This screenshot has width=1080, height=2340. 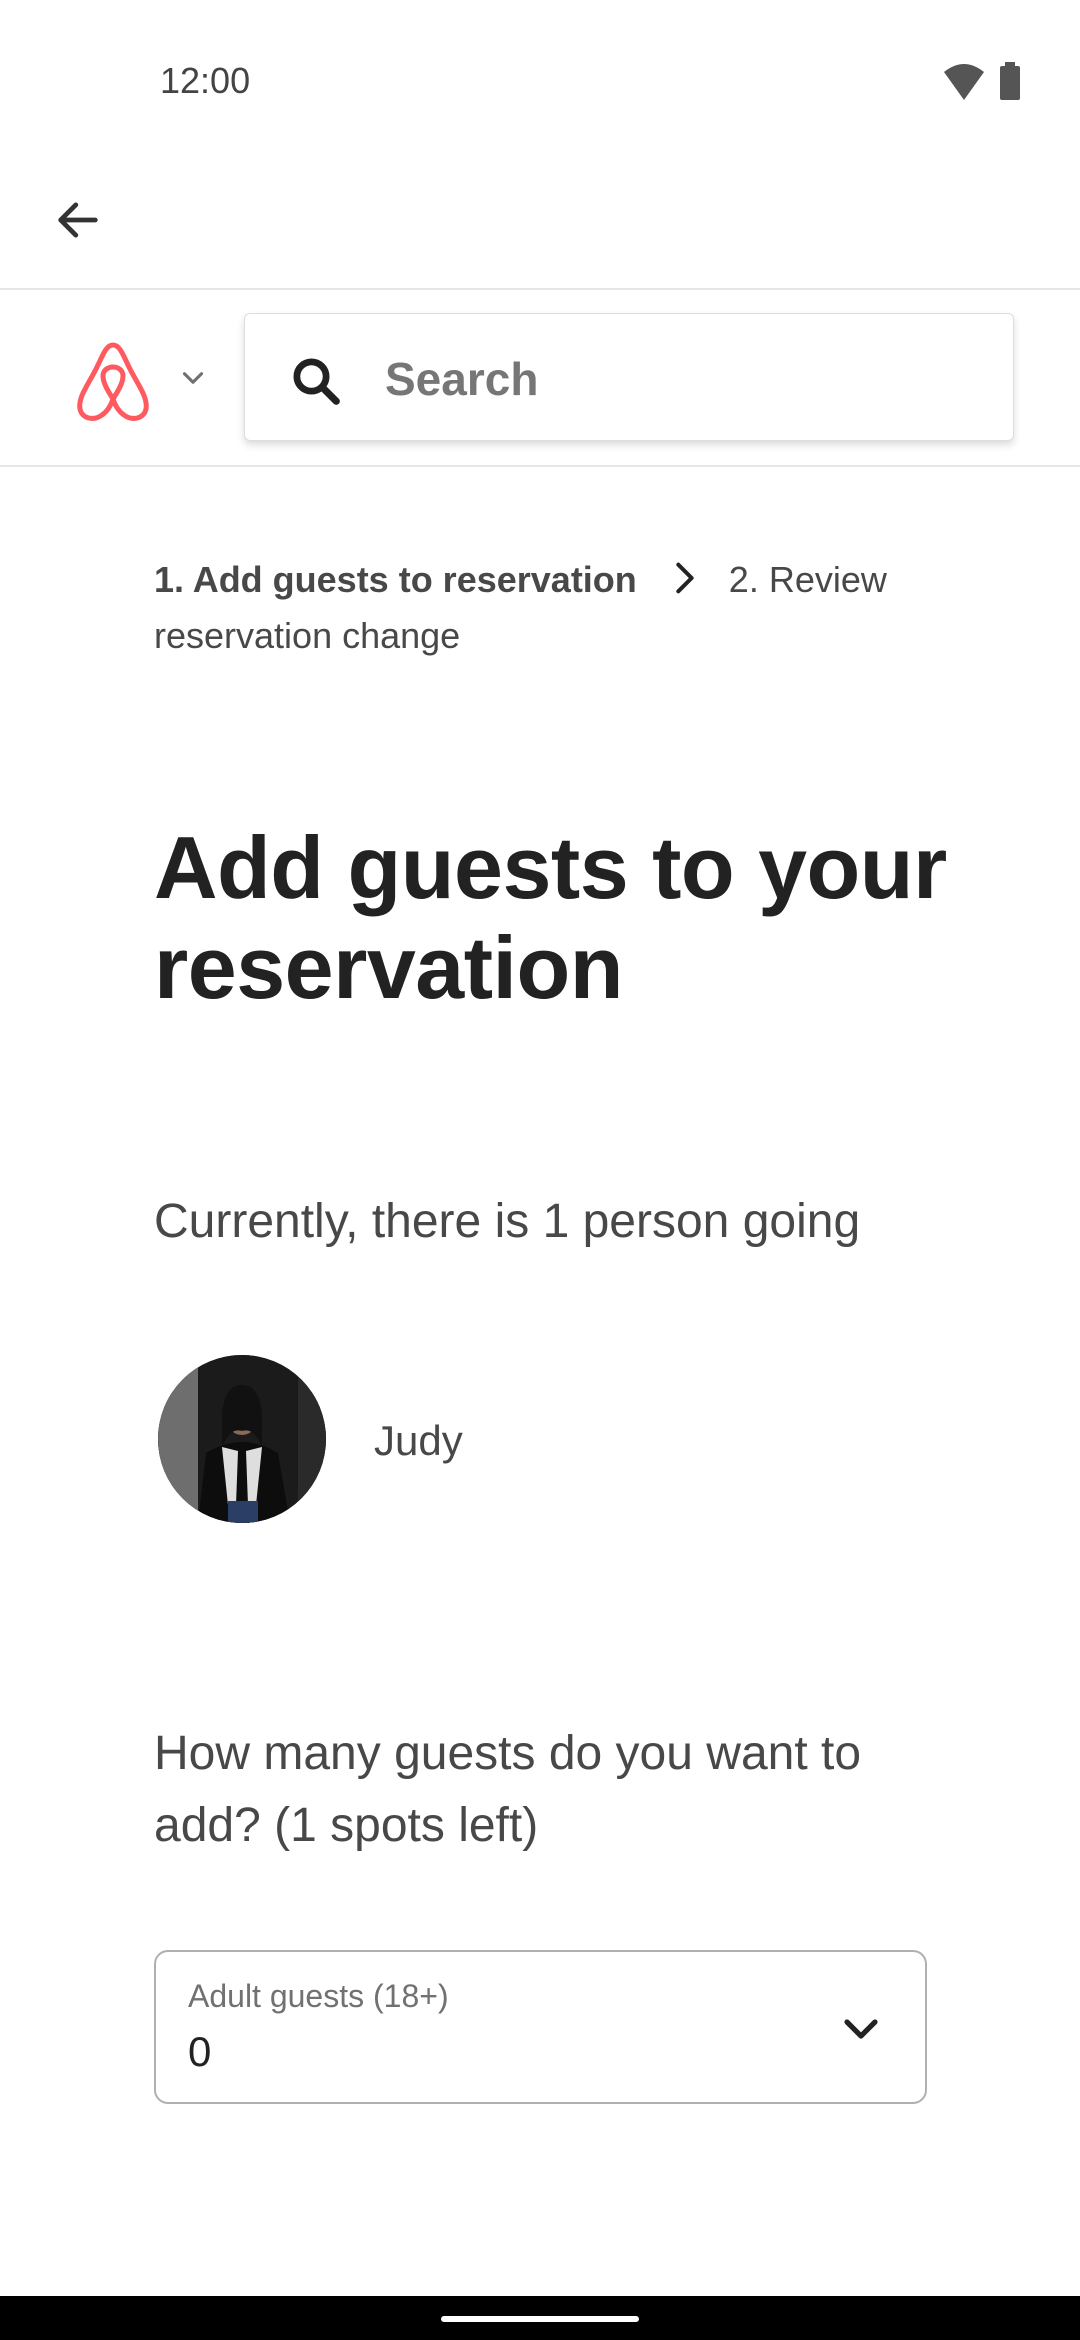 I want to click on arrow-left-icon, so click(x=78, y=220).